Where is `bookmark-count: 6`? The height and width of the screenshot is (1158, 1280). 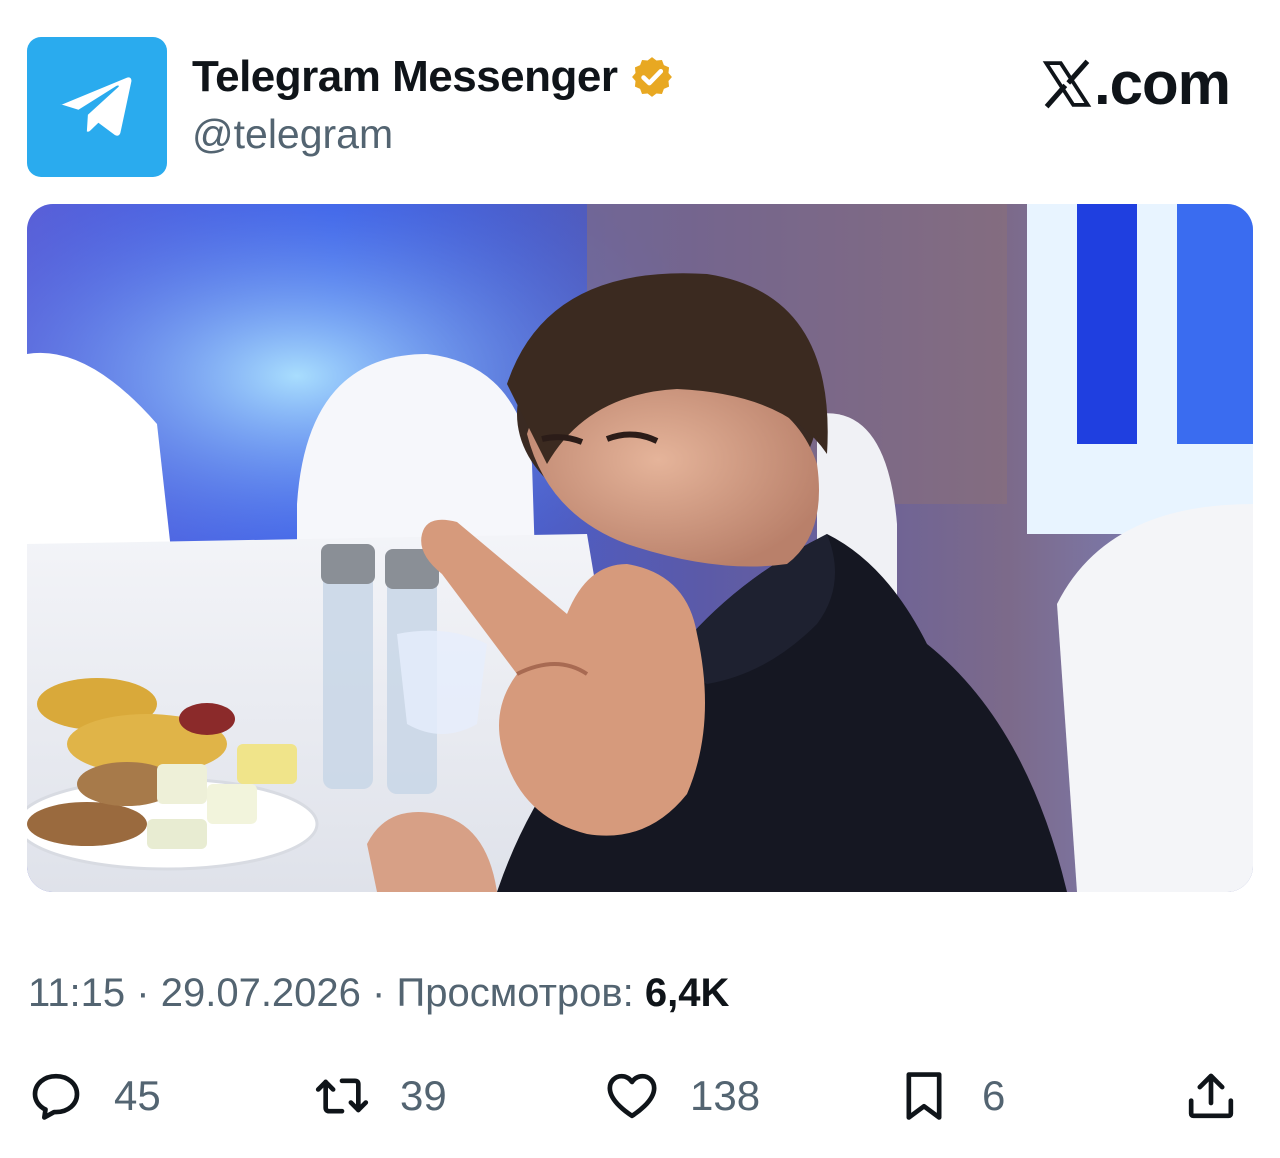 bookmark-count: 6 is located at coordinates (994, 1095).